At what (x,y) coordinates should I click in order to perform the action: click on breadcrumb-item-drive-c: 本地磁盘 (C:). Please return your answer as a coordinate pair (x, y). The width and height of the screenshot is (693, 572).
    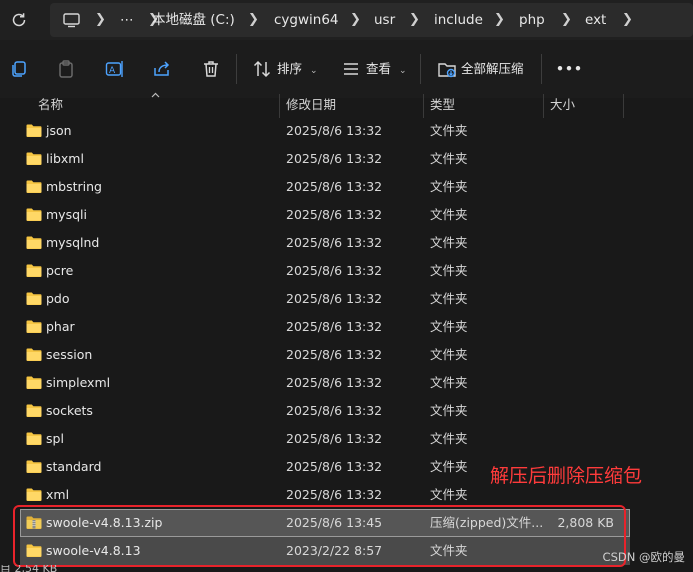
    Looking at the image, I should click on (193, 20).